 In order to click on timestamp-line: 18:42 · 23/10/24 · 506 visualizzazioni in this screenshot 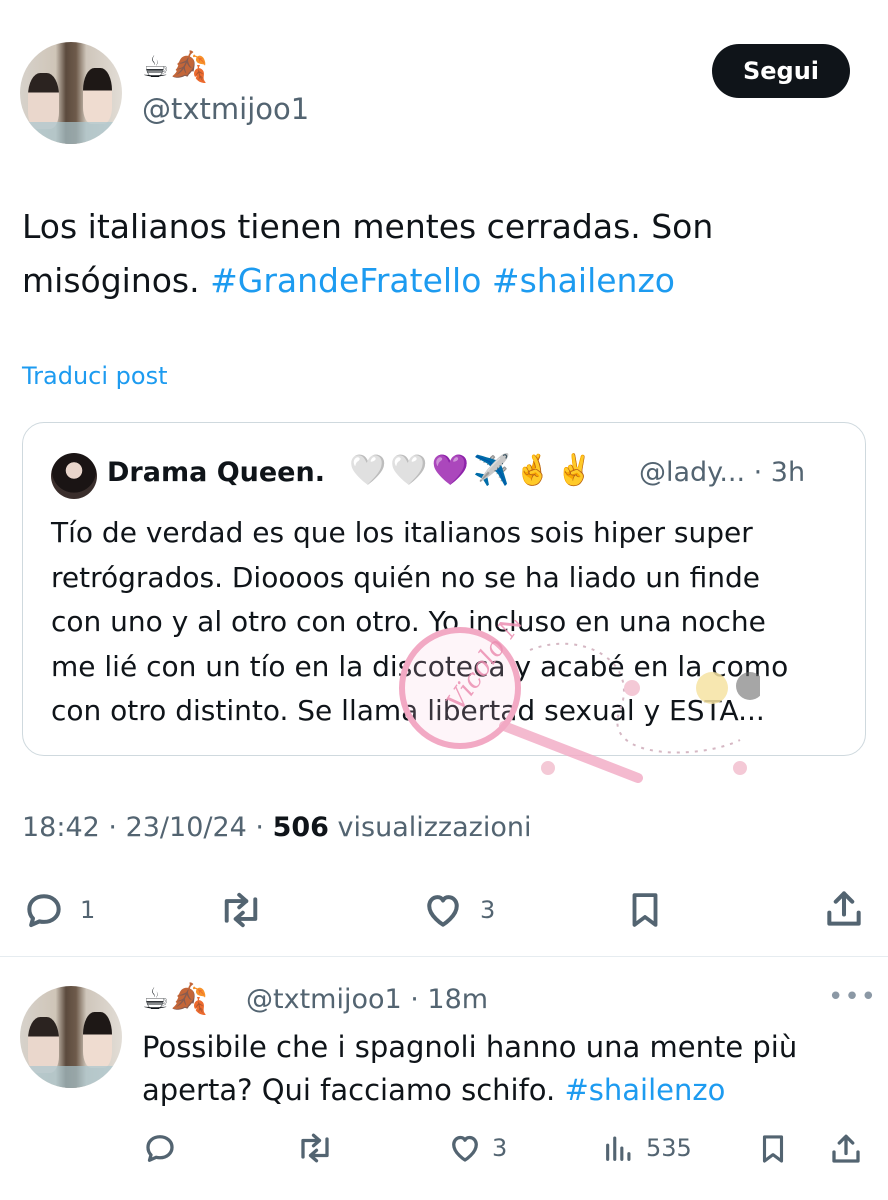, I will do `click(277, 827)`.